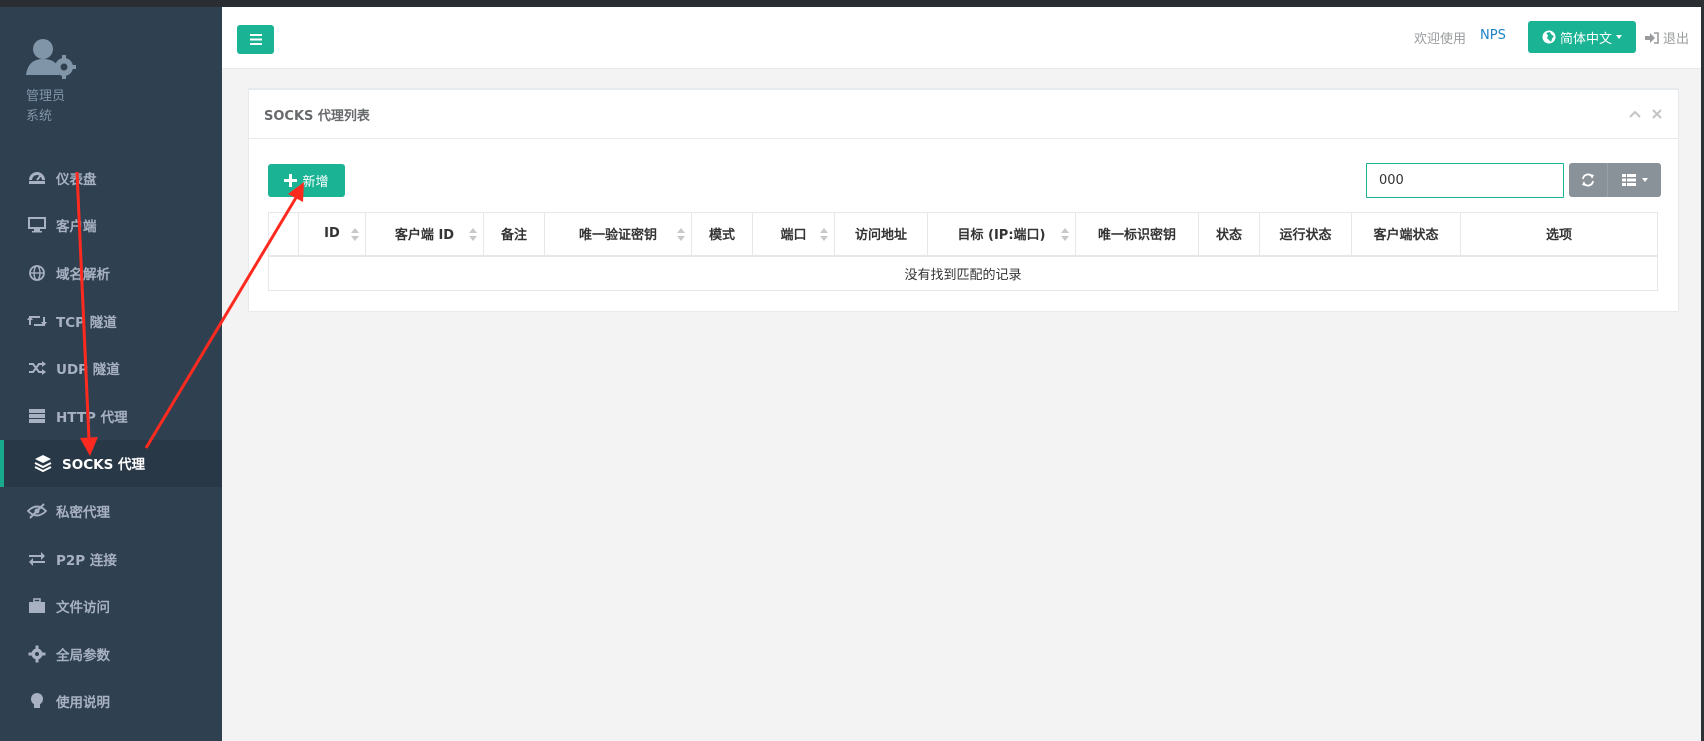 This screenshot has height=741, width=1704. Describe the element at coordinates (1493, 35) in the screenshot. I see `nps-link: NPS` at that location.